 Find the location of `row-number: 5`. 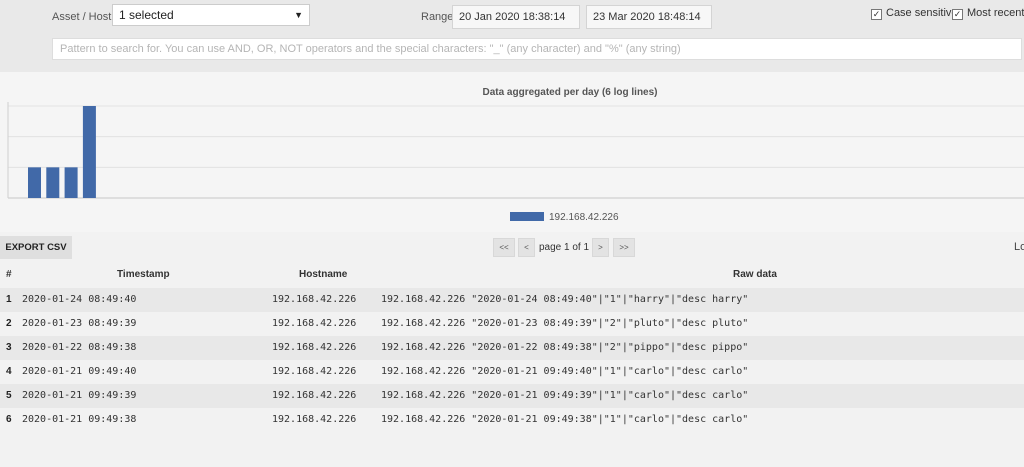

row-number: 5 is located at coordinates (9, 395).